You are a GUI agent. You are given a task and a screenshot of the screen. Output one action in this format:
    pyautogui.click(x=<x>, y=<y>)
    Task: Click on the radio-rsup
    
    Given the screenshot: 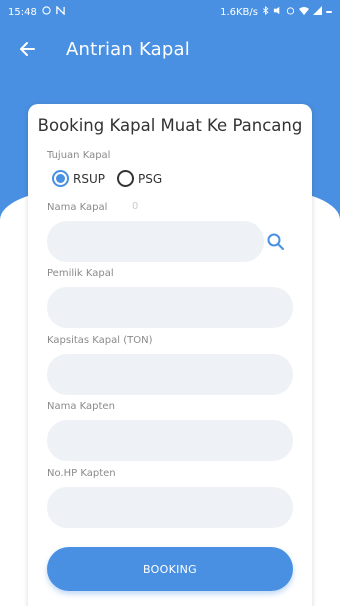 What is the action you would take?
    pyautogui.click(x=60, y=178)
    